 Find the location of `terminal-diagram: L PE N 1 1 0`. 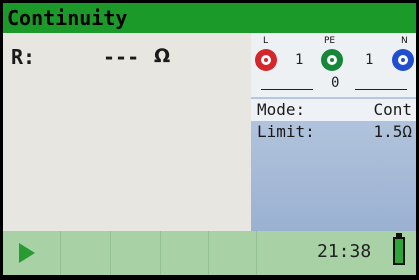

terminal-diagram: L PE N 1 1 0 is located at coordinates (333, 65).